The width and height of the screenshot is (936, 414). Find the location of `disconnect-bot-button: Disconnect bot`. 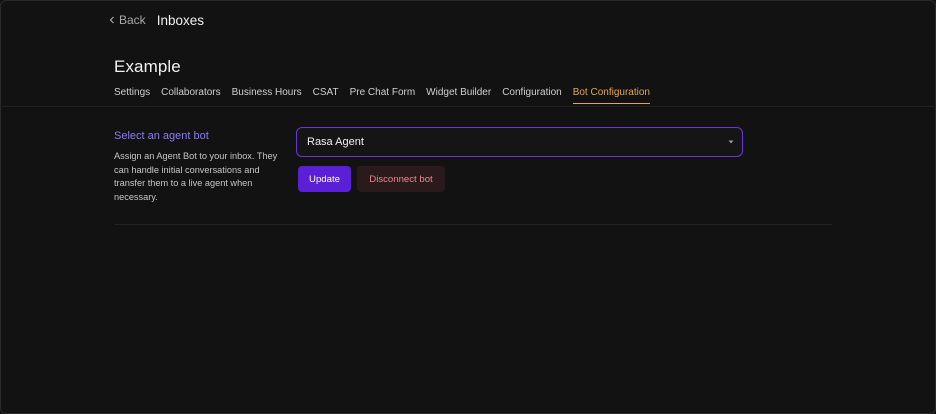

disconnect-bot-button: Disconnect bot is located at coordinates (401, 179).